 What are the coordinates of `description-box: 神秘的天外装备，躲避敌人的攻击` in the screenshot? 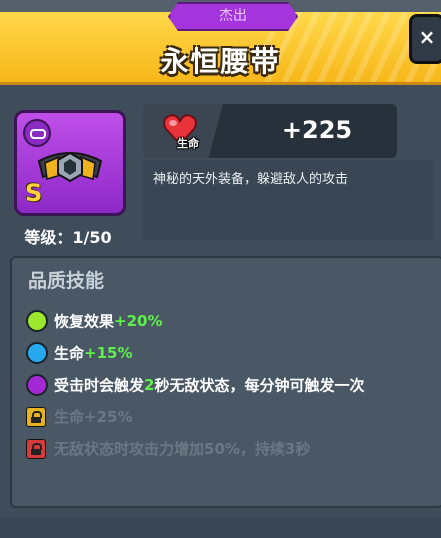 It's located at (288, 200).